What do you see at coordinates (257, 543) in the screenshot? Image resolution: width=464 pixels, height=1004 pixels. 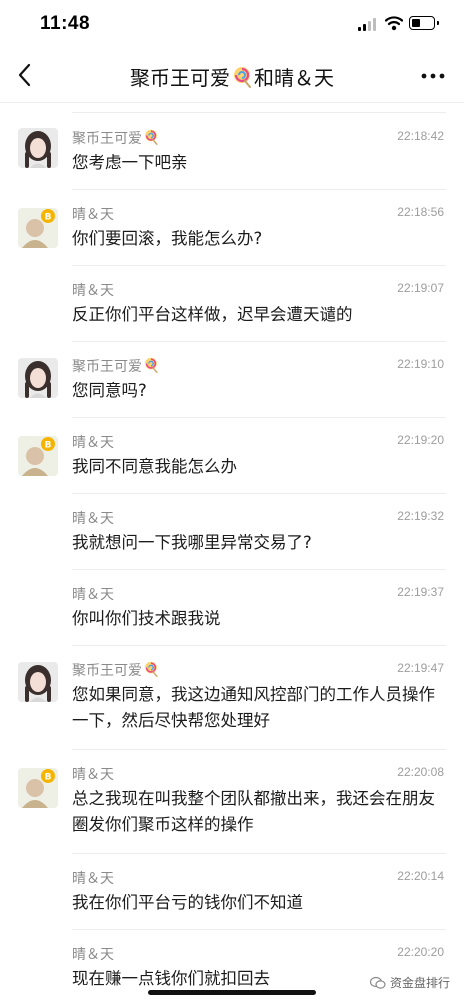 I see `message-text: 我就想问一下我哪里异常交易了?` at bounding box center [257, 543].